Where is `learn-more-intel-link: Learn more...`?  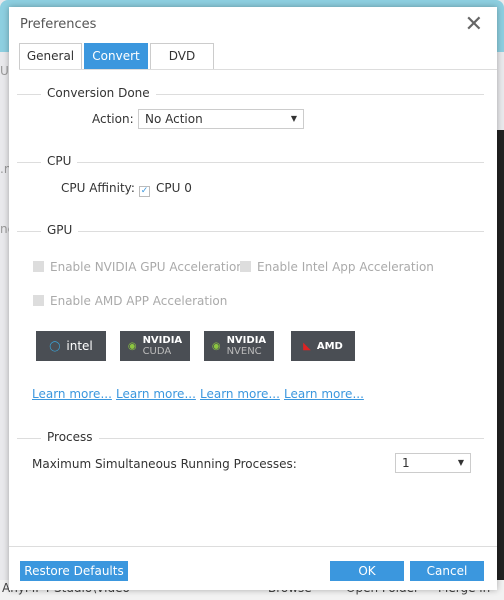
learn-more-intel-link: Learn more... is located at coordinates (72, 394).